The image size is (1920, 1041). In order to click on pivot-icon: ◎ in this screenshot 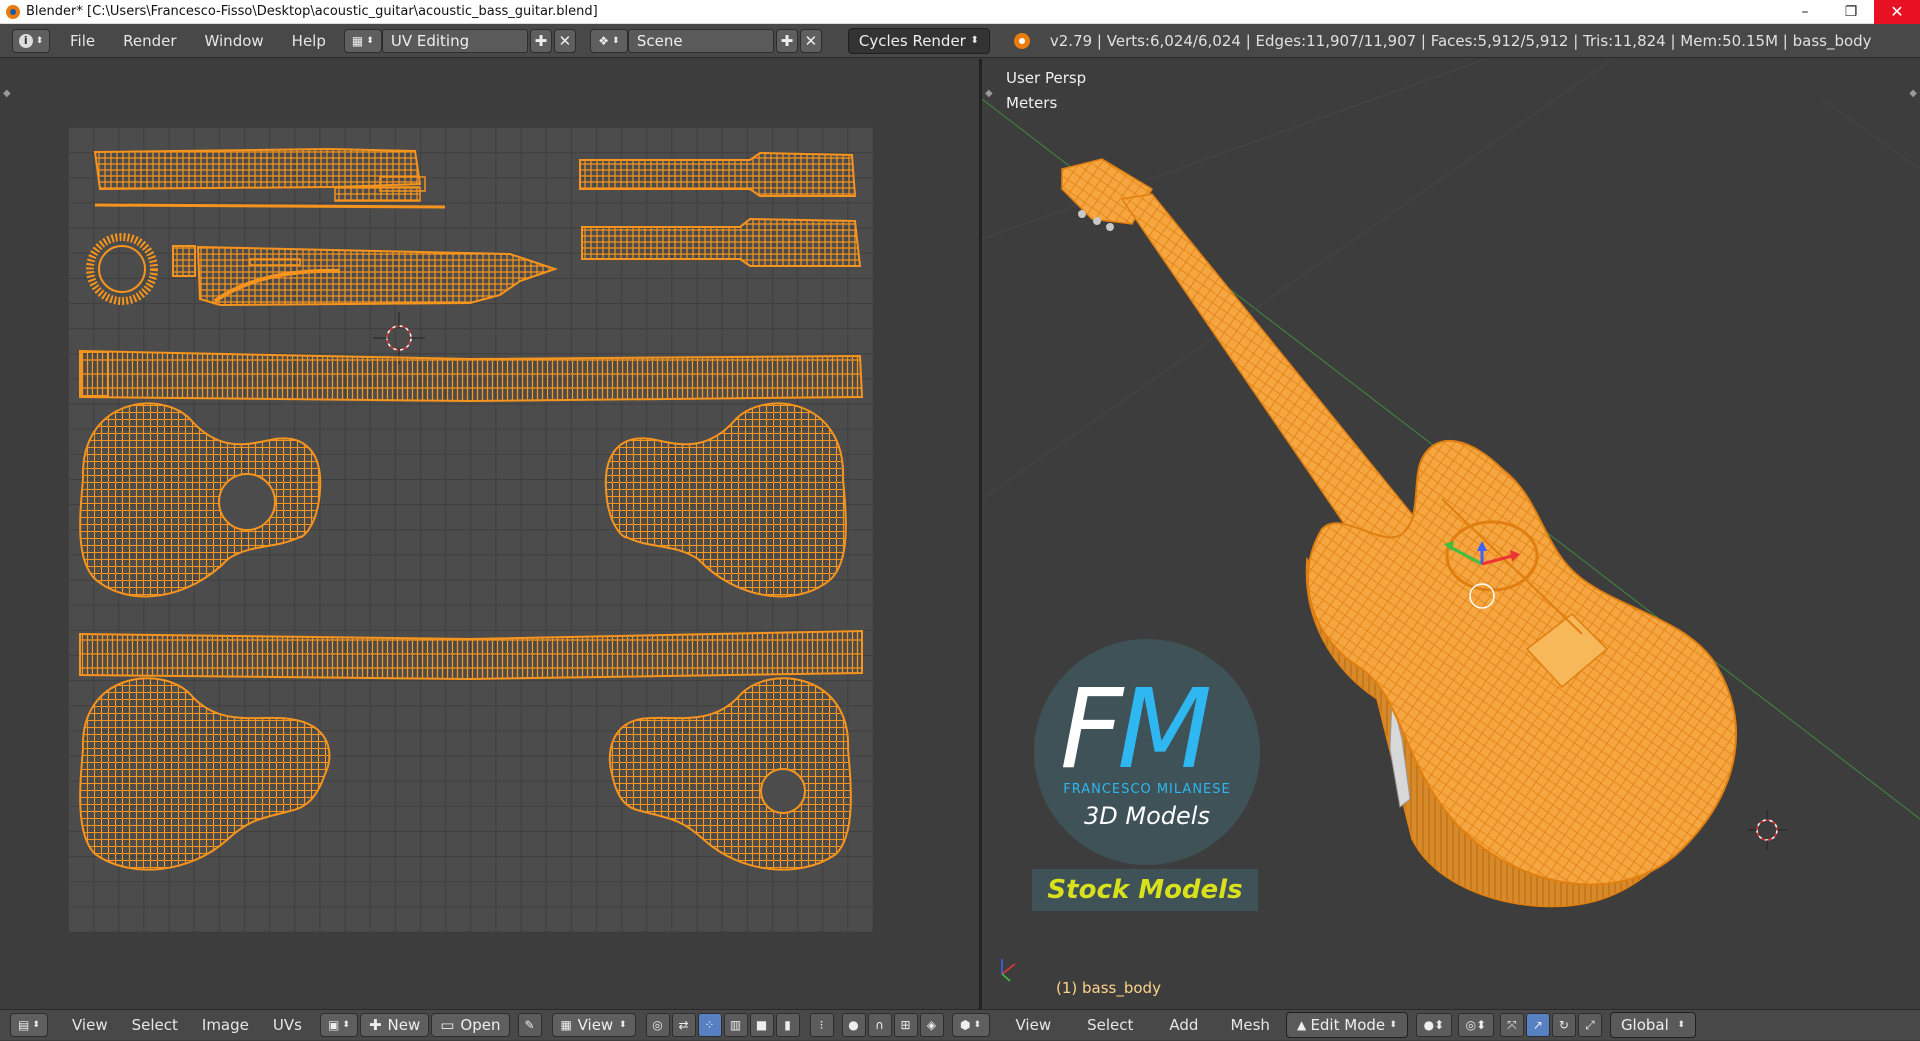, I will do `click(657, 1025)`.